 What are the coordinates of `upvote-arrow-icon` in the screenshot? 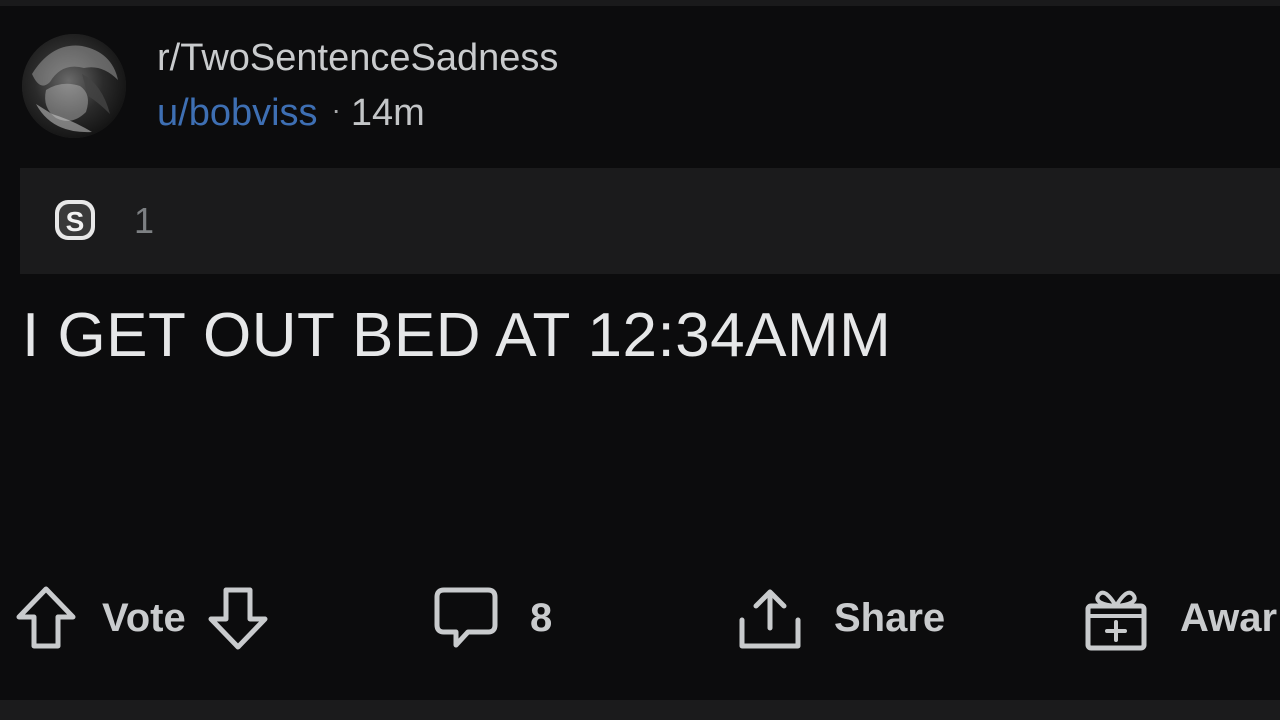 It's located at (46, 618).